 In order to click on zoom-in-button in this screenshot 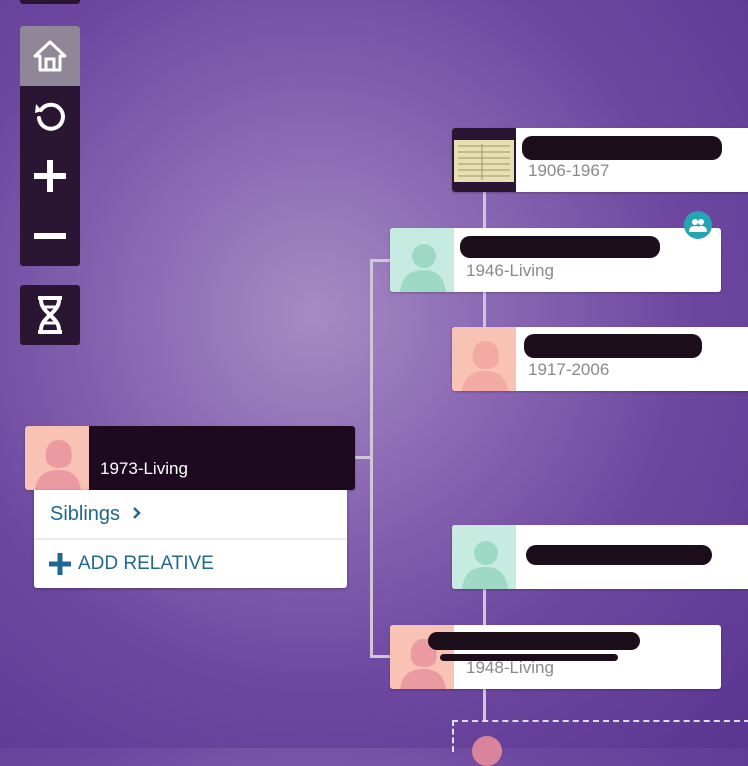, I will do `click(50, 176)`.